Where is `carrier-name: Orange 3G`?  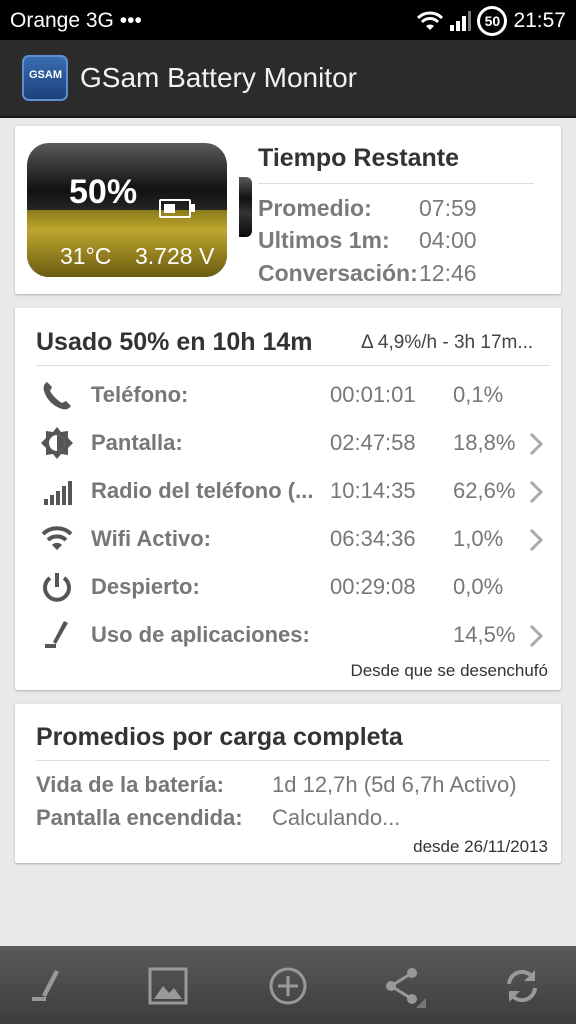 carrier-name: Orange 3G is located at coordinates (62, 20).